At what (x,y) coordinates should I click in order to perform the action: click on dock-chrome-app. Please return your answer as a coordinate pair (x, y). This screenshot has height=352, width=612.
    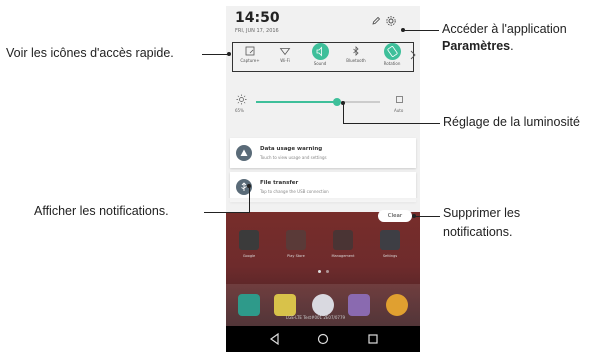
    Looking at the image, I should click on (397, 305).